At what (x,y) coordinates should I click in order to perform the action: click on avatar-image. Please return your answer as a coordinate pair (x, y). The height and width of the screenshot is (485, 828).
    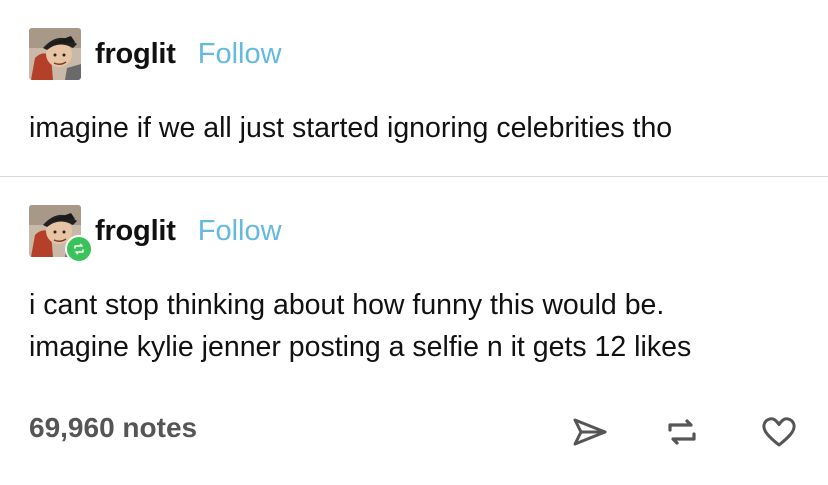
    Looking at the image, I should click on (55, 54).